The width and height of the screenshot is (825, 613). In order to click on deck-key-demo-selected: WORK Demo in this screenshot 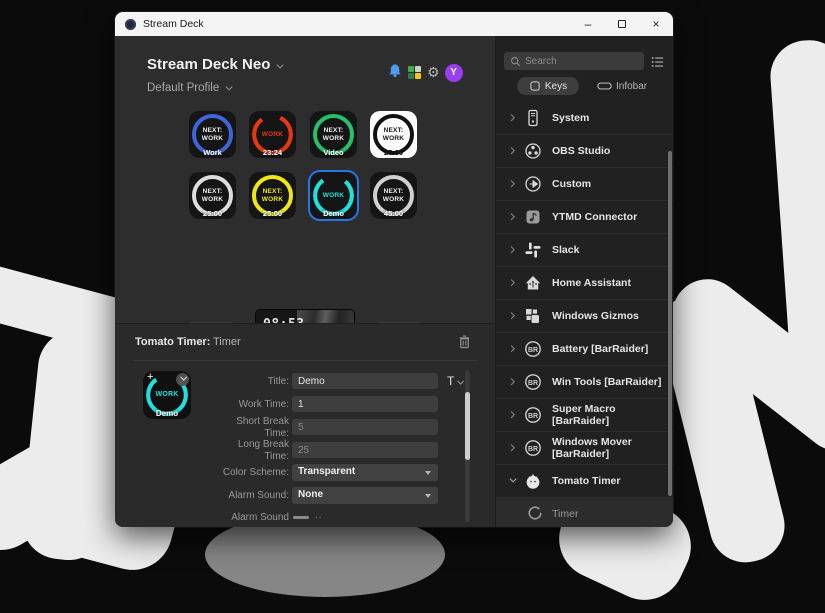, I will do `click(333, 195)`.